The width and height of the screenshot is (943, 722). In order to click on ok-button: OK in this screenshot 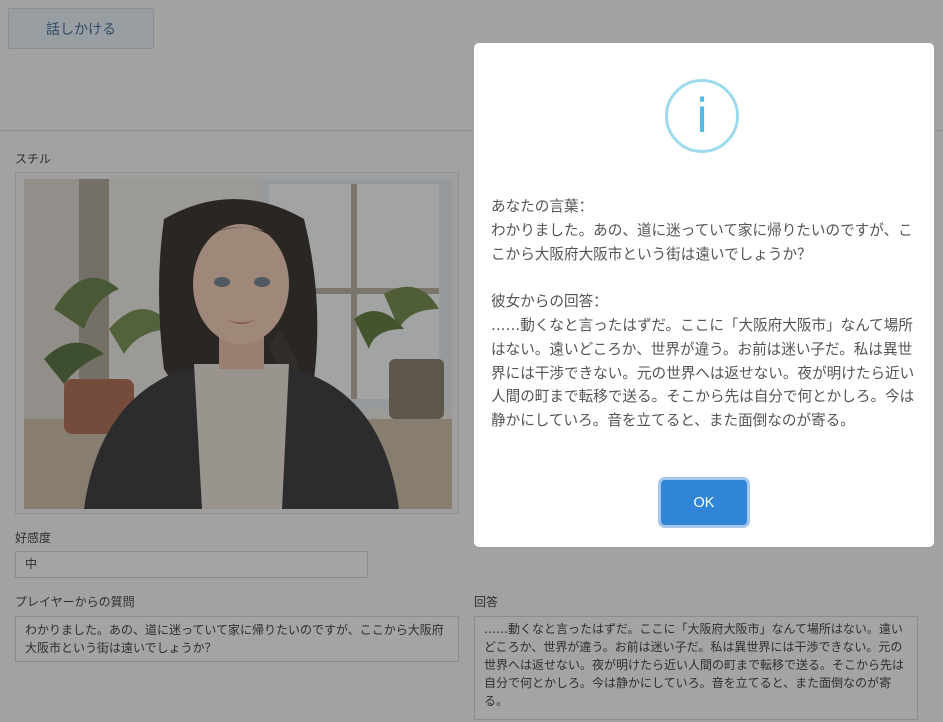, I will do `click(704, 502)`.